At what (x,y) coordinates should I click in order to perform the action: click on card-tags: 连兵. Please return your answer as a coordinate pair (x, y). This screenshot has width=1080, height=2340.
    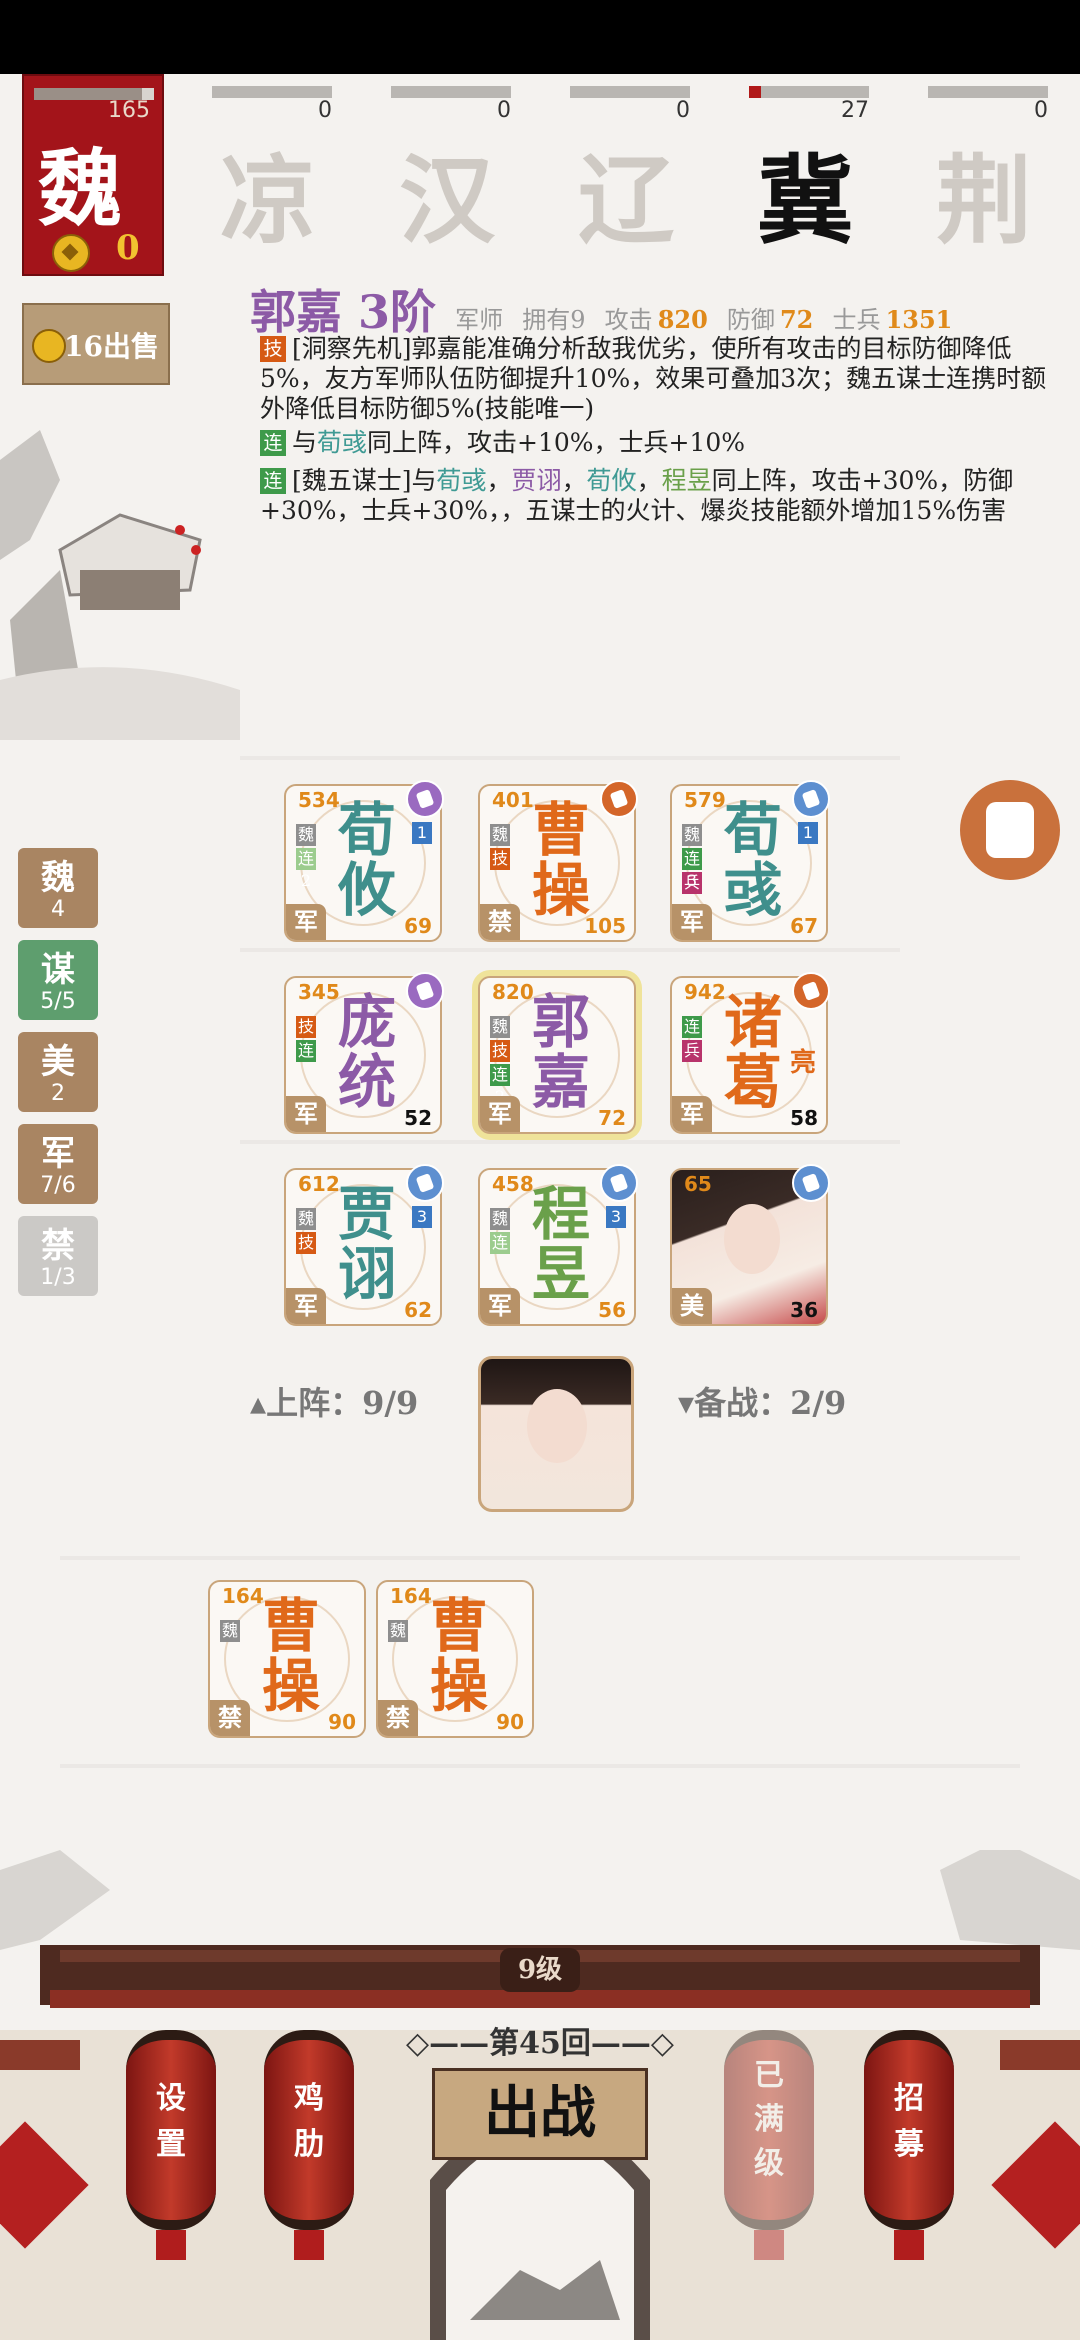
    Looking at the image, I should click on (693, 1040).